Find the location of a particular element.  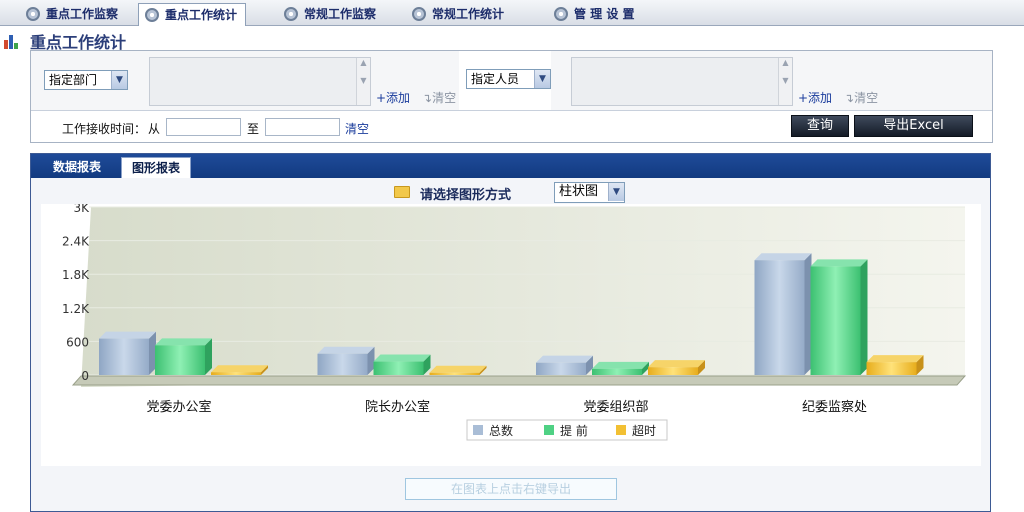

export-excel-button: 导出Excel is located at coordinates (913, 126).